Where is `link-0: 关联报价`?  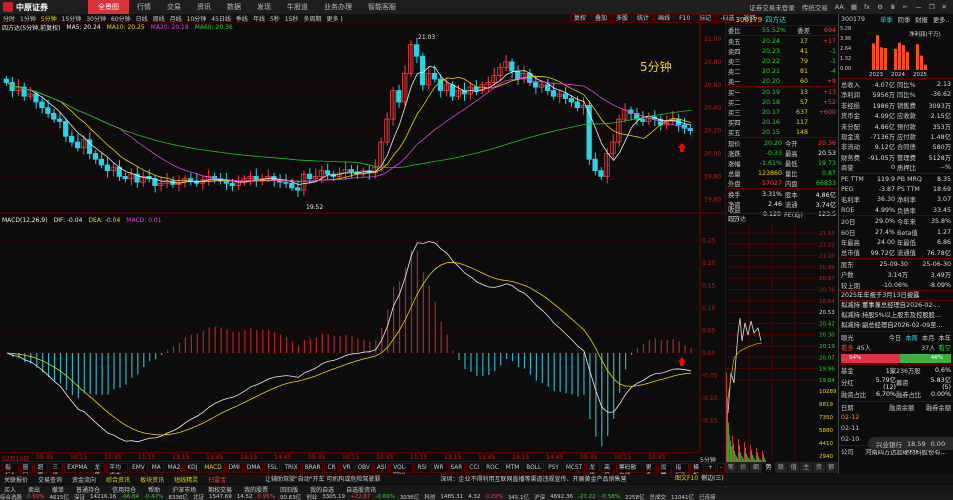
link-0: 关联报价 is located at coordinates (16, 479).